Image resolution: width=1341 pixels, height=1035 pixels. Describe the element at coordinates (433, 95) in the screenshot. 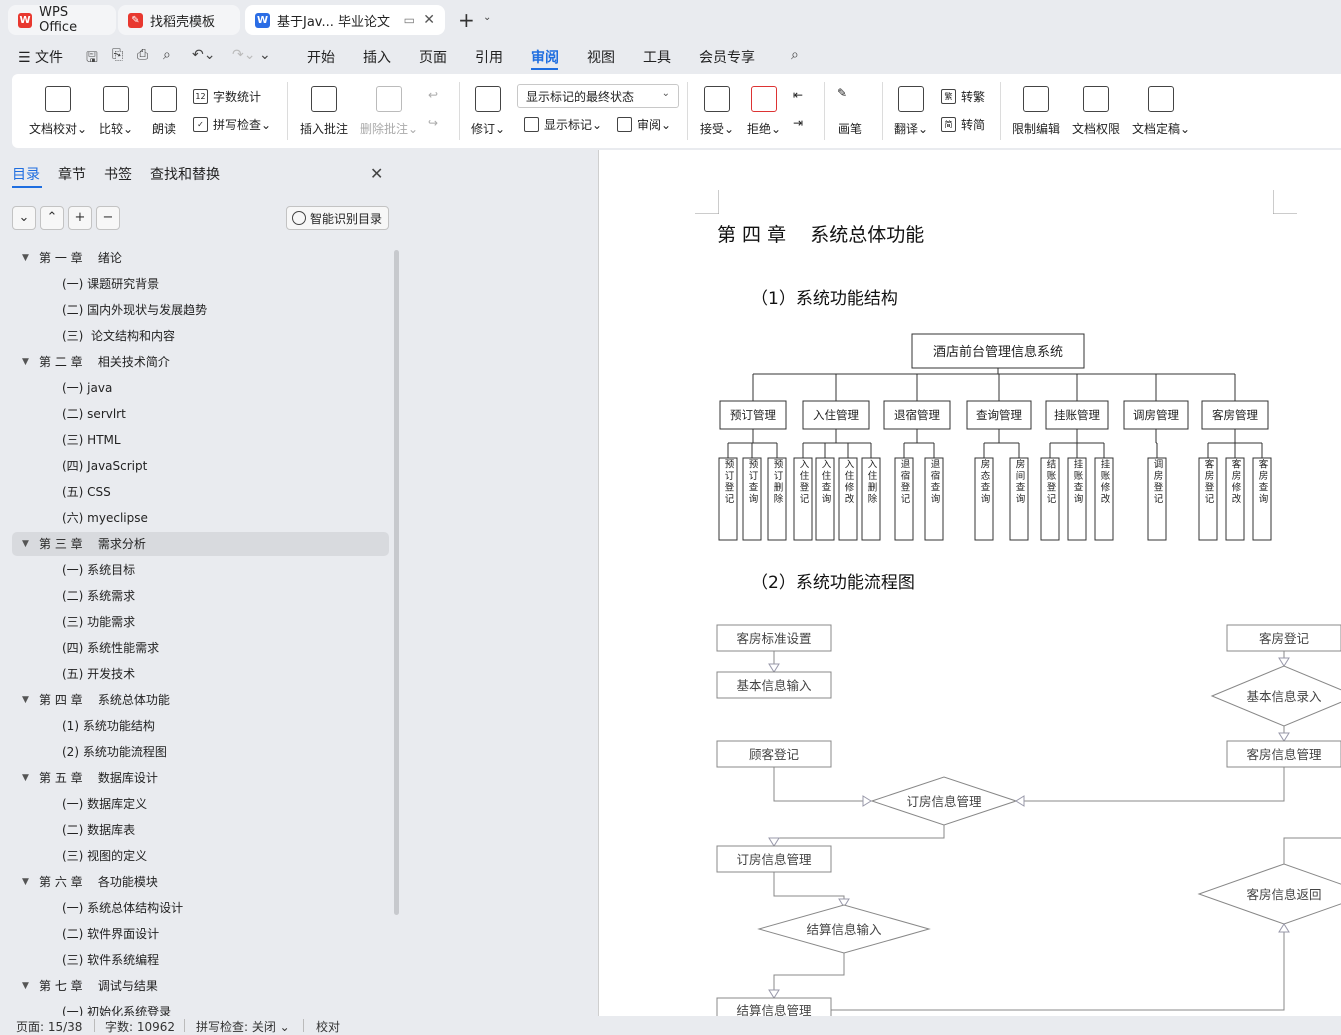

I see `prev-comment-icon: ↩` at that location.